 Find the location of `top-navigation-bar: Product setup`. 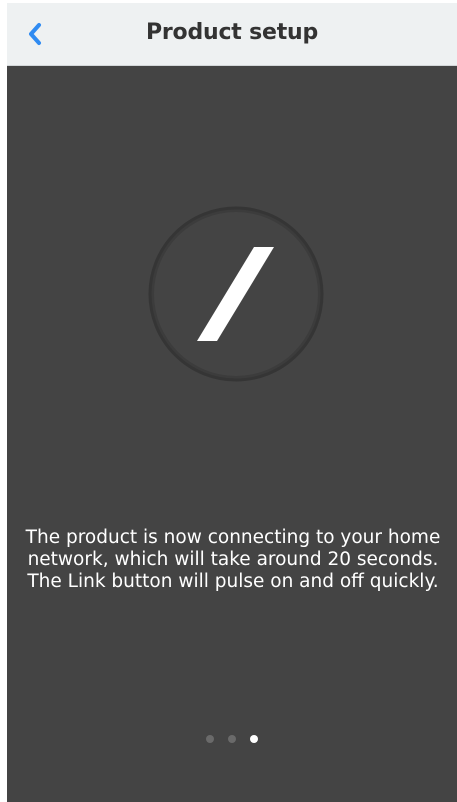

top-navigation-bar: Product setup is located at coordinates (232, 34).